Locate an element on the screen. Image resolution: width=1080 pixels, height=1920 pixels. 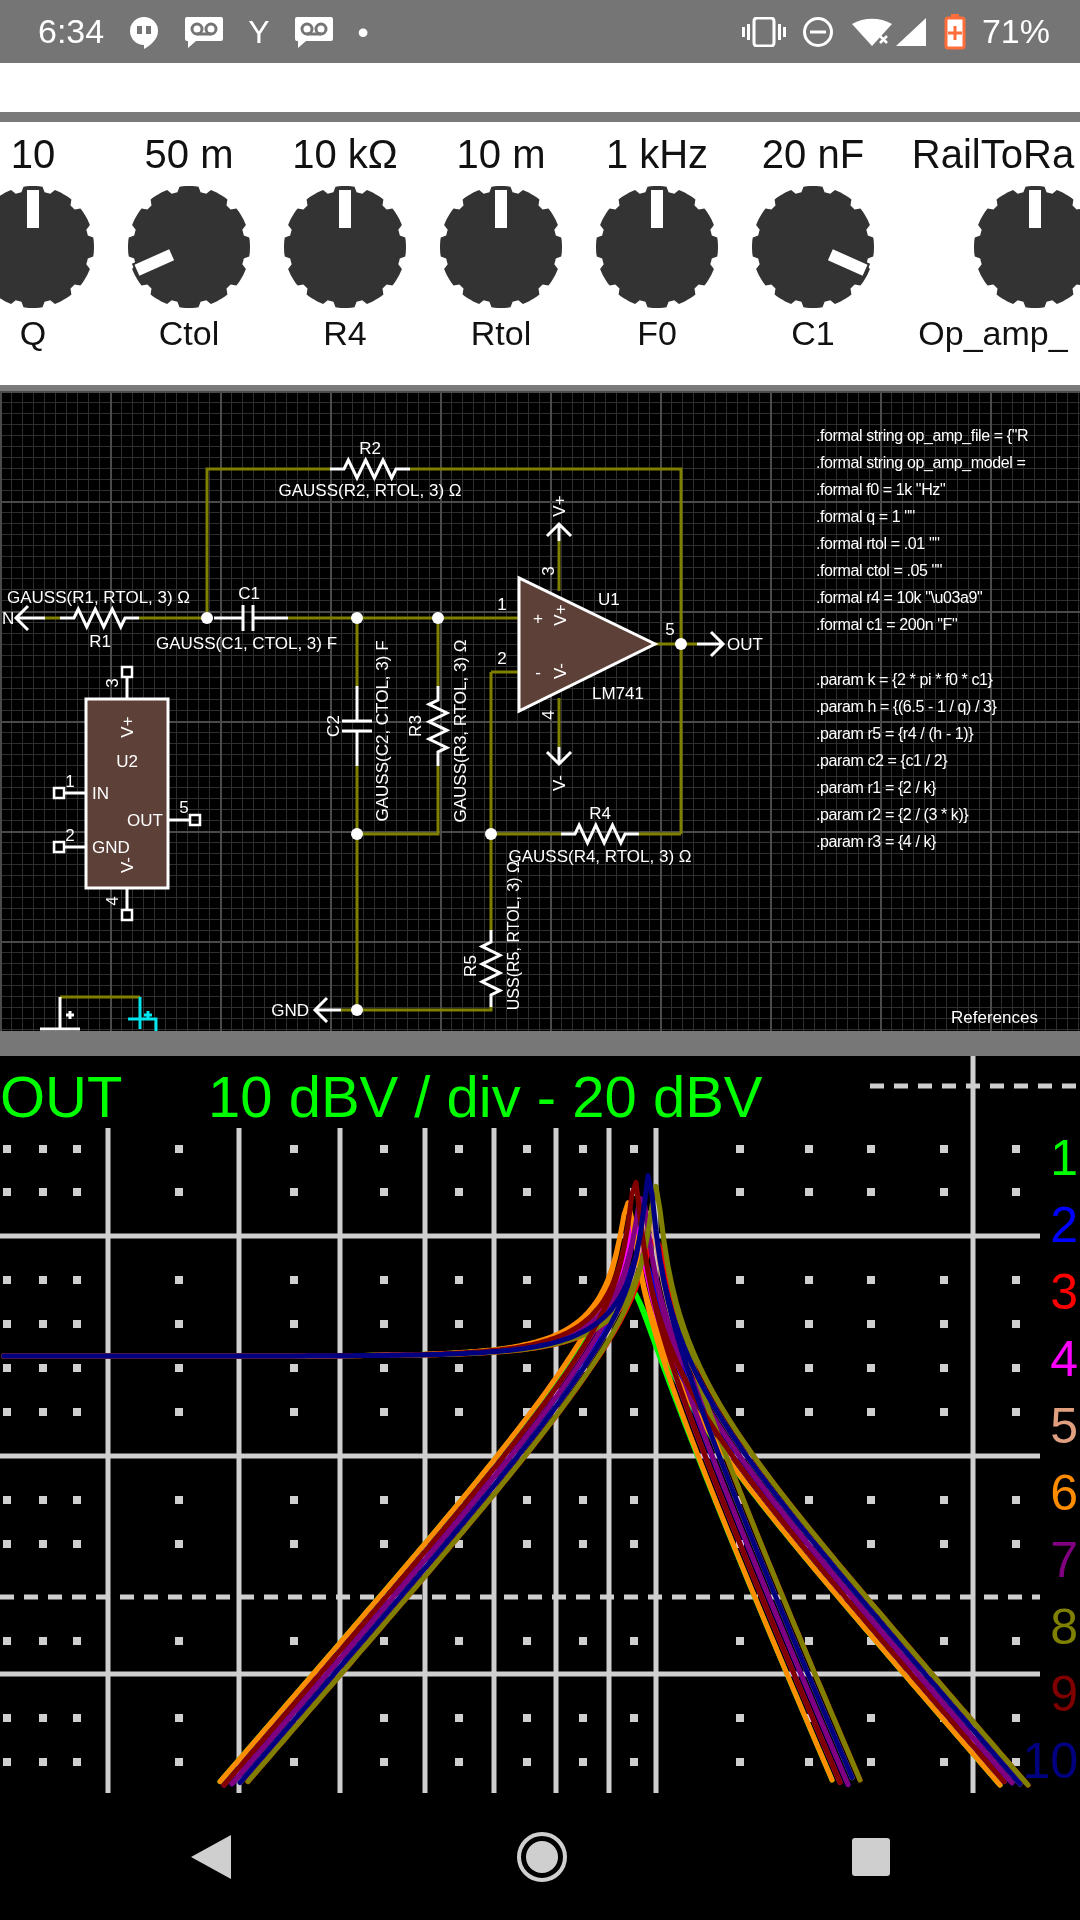
knob-label: Rtol is located at coordinates (501, 333).